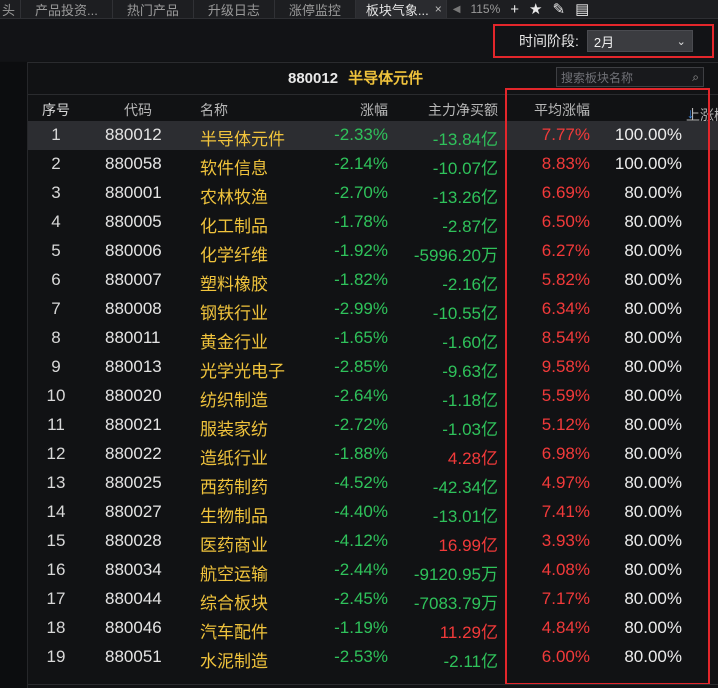 This screenshot has width=718, height=688. I want to click on table-row: 18 880046 汽车配件 -1.19% 11.29亿 4.84% 80.00%, so click(373, 628).